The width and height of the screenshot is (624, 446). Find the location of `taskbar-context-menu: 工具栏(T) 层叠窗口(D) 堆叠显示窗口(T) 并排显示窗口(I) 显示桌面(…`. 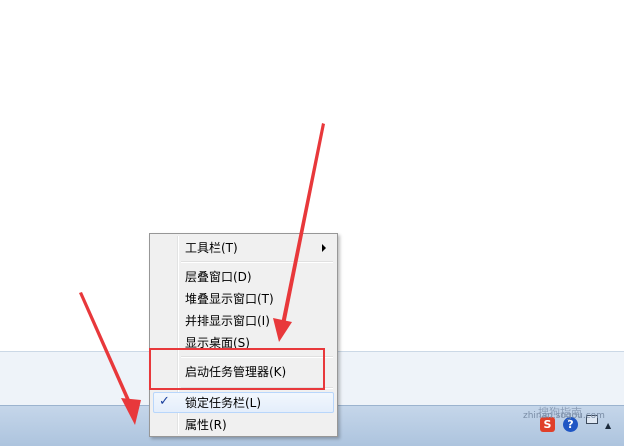

taskbar-context-menu: 工具栏(T) 层叠窗口(D) 堆叠显示窗口(T) 并排显示窗口(I) 显示桌面(… is located at coordinates (243, 335).